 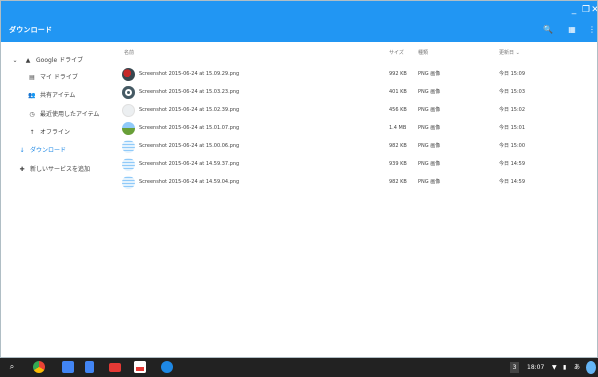 What do you see at coordinates (398, 74) in the screenshot?
I see `file-size: 992 KB` at bounding box center [398, 74].